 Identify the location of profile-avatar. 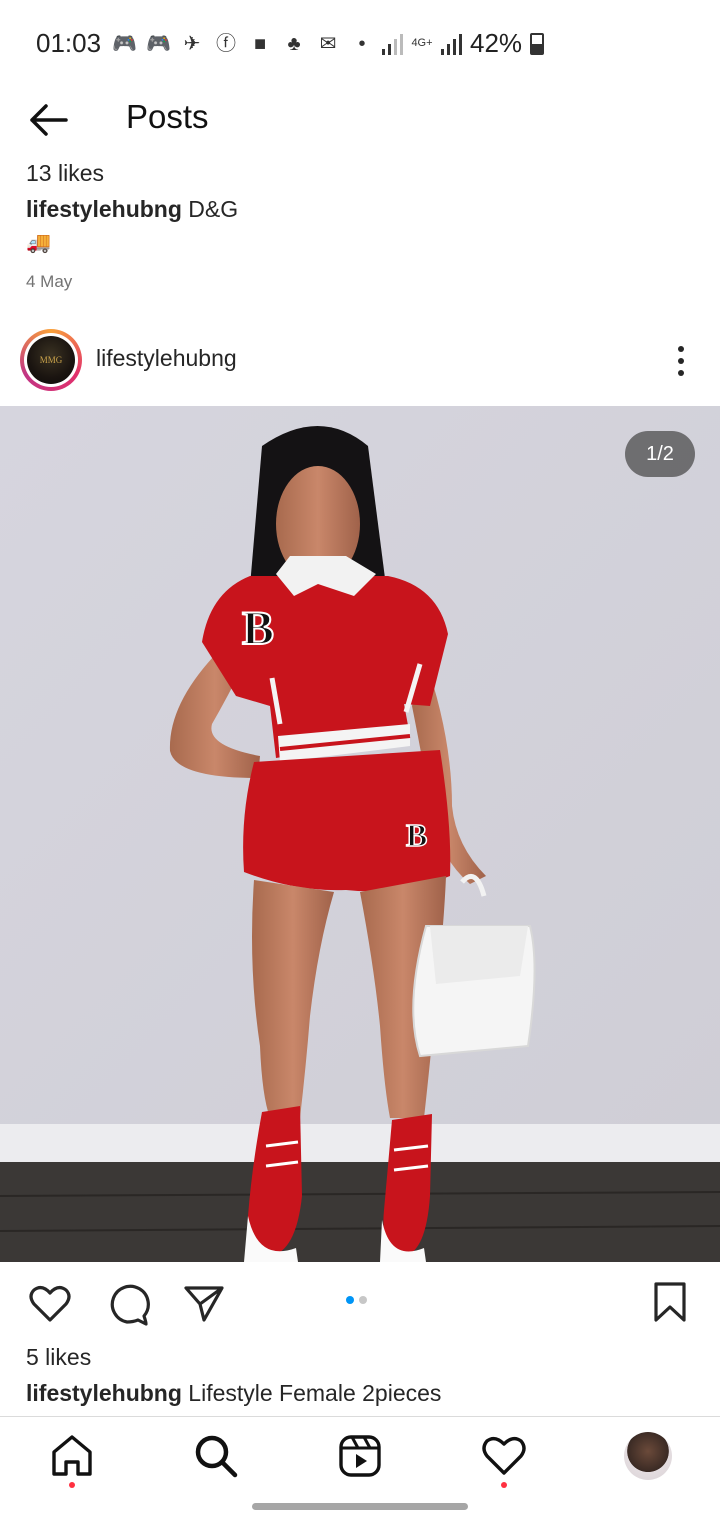
(648, 1456).